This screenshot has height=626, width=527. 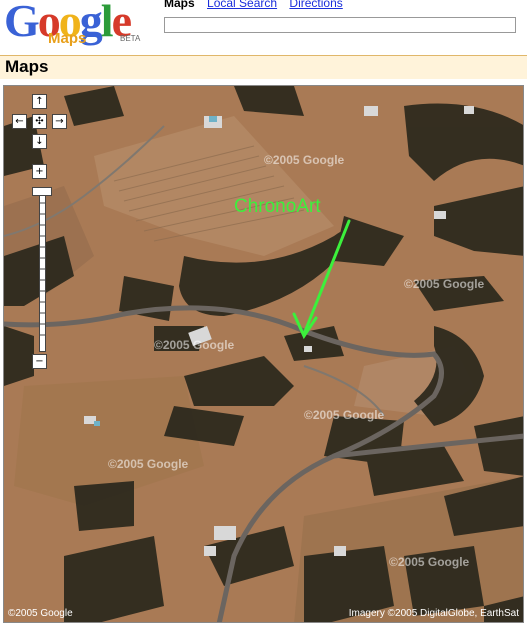 I want to click on imagery-credit: Imagery ©2005 DigitalGlobe, EarthSat, so click(x=433, y=613).